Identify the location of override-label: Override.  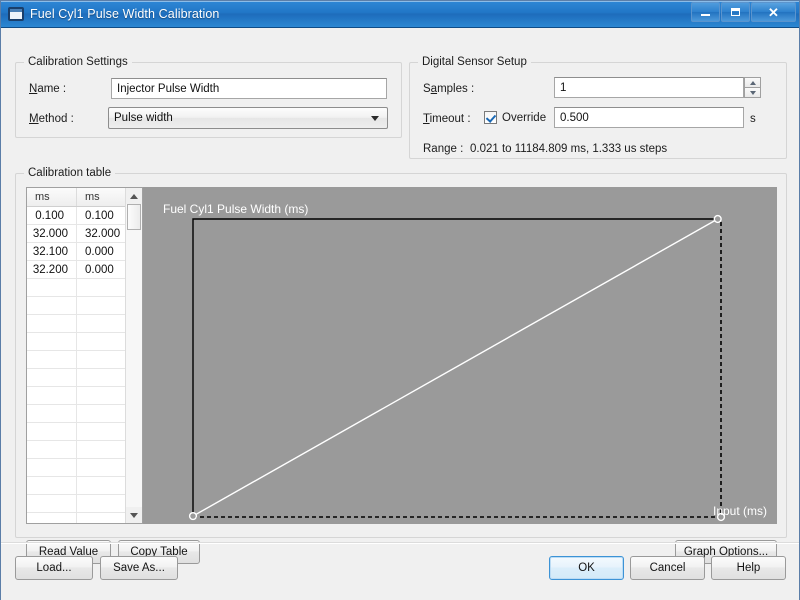
(524, 117).